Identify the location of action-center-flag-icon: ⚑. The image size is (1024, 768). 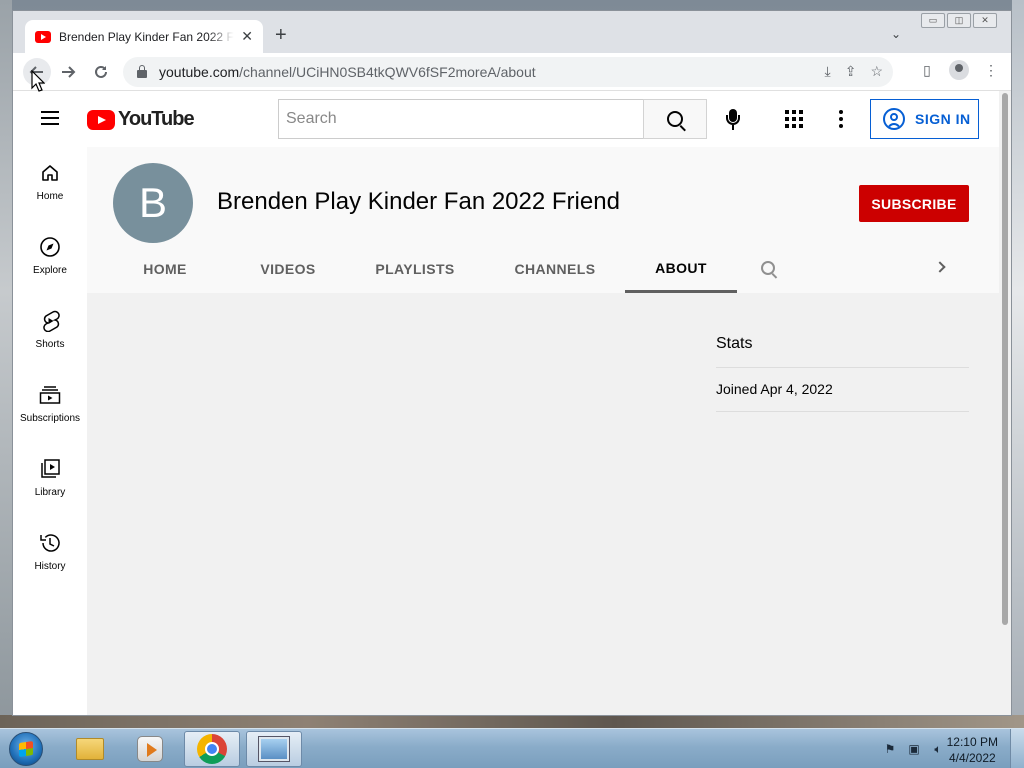
(890, 749).